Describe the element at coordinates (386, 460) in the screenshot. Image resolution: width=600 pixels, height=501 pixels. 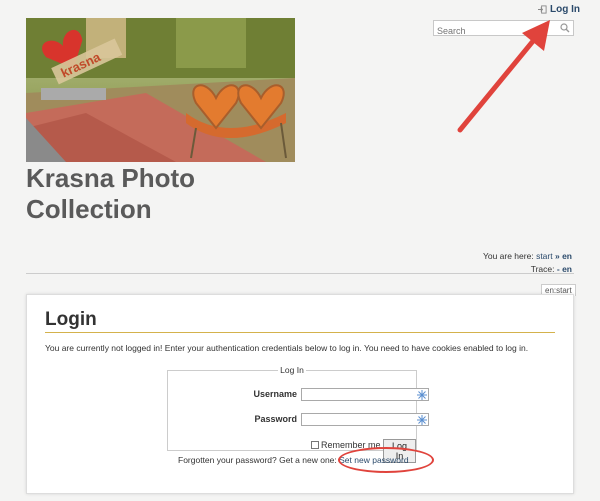
I see `highlight-ellipse` at that location.